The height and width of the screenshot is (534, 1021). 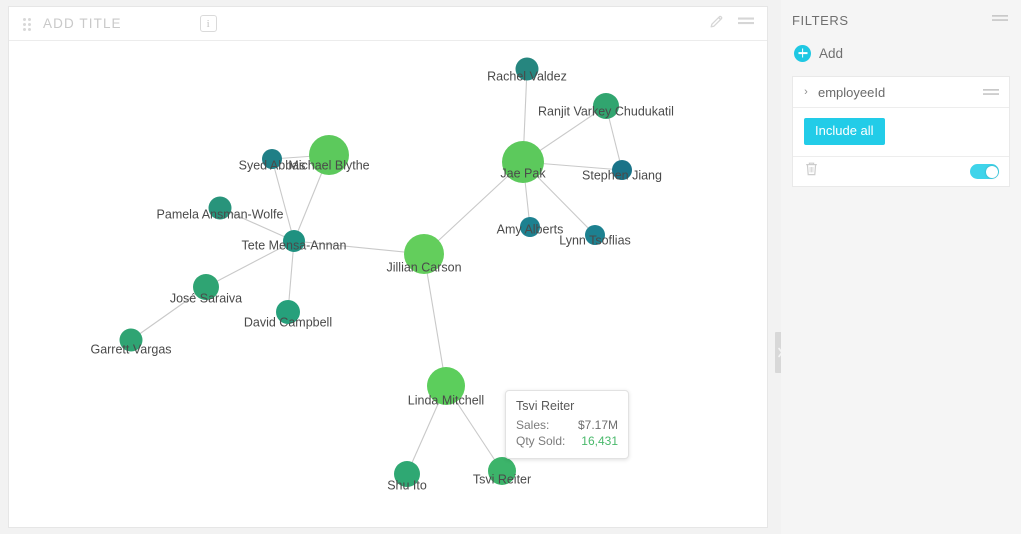 What do you see at coordinates (901, 92) in the screenshot?
I see `filter-card-header: › employeeId` at bounding box center [901, 92].